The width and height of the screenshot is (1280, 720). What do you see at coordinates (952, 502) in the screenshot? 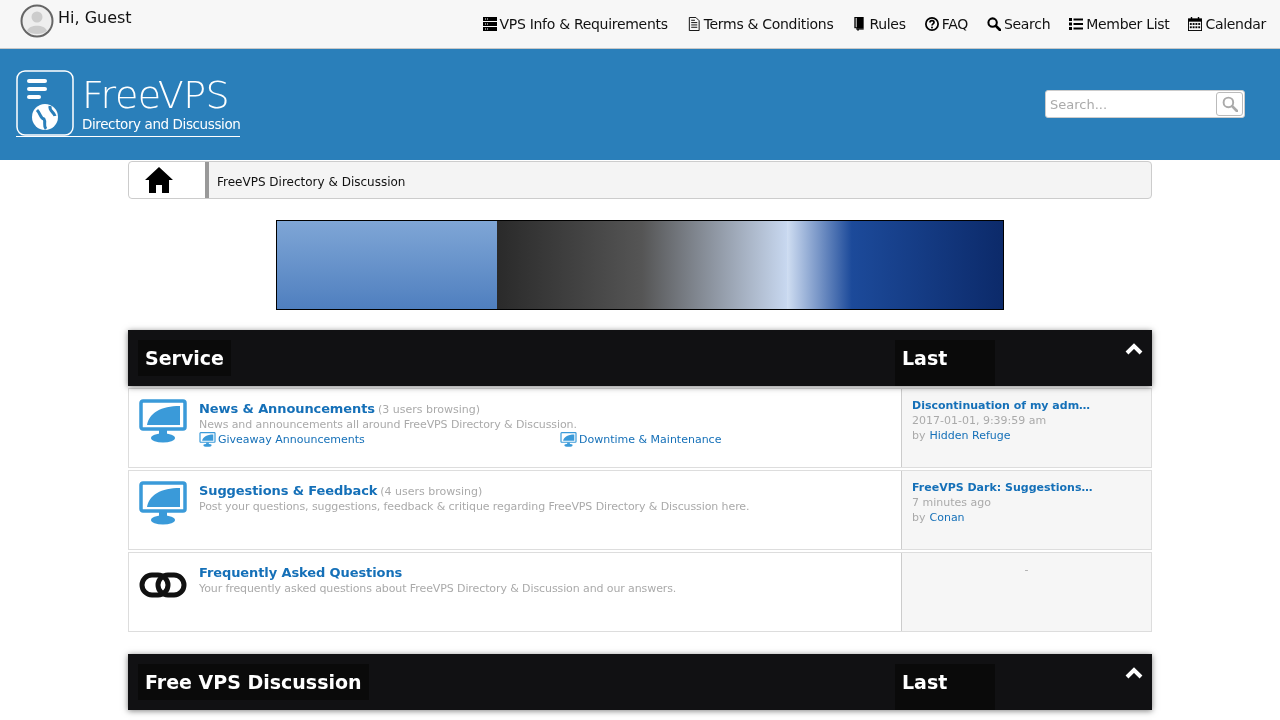
I see `post-time: 7 minutes ago` at bounding box center [952, 502].